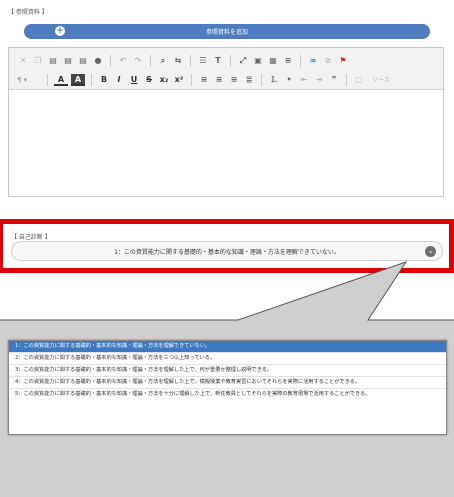 The width and height of the screenshot is (454, 497). Describe the element at coordinates (227, 359) in the screenshot. I see `option-item: 2：この資質能力に関する基礎的・基本的な知識・理論・方法を三つ以上知っている。` at that location.